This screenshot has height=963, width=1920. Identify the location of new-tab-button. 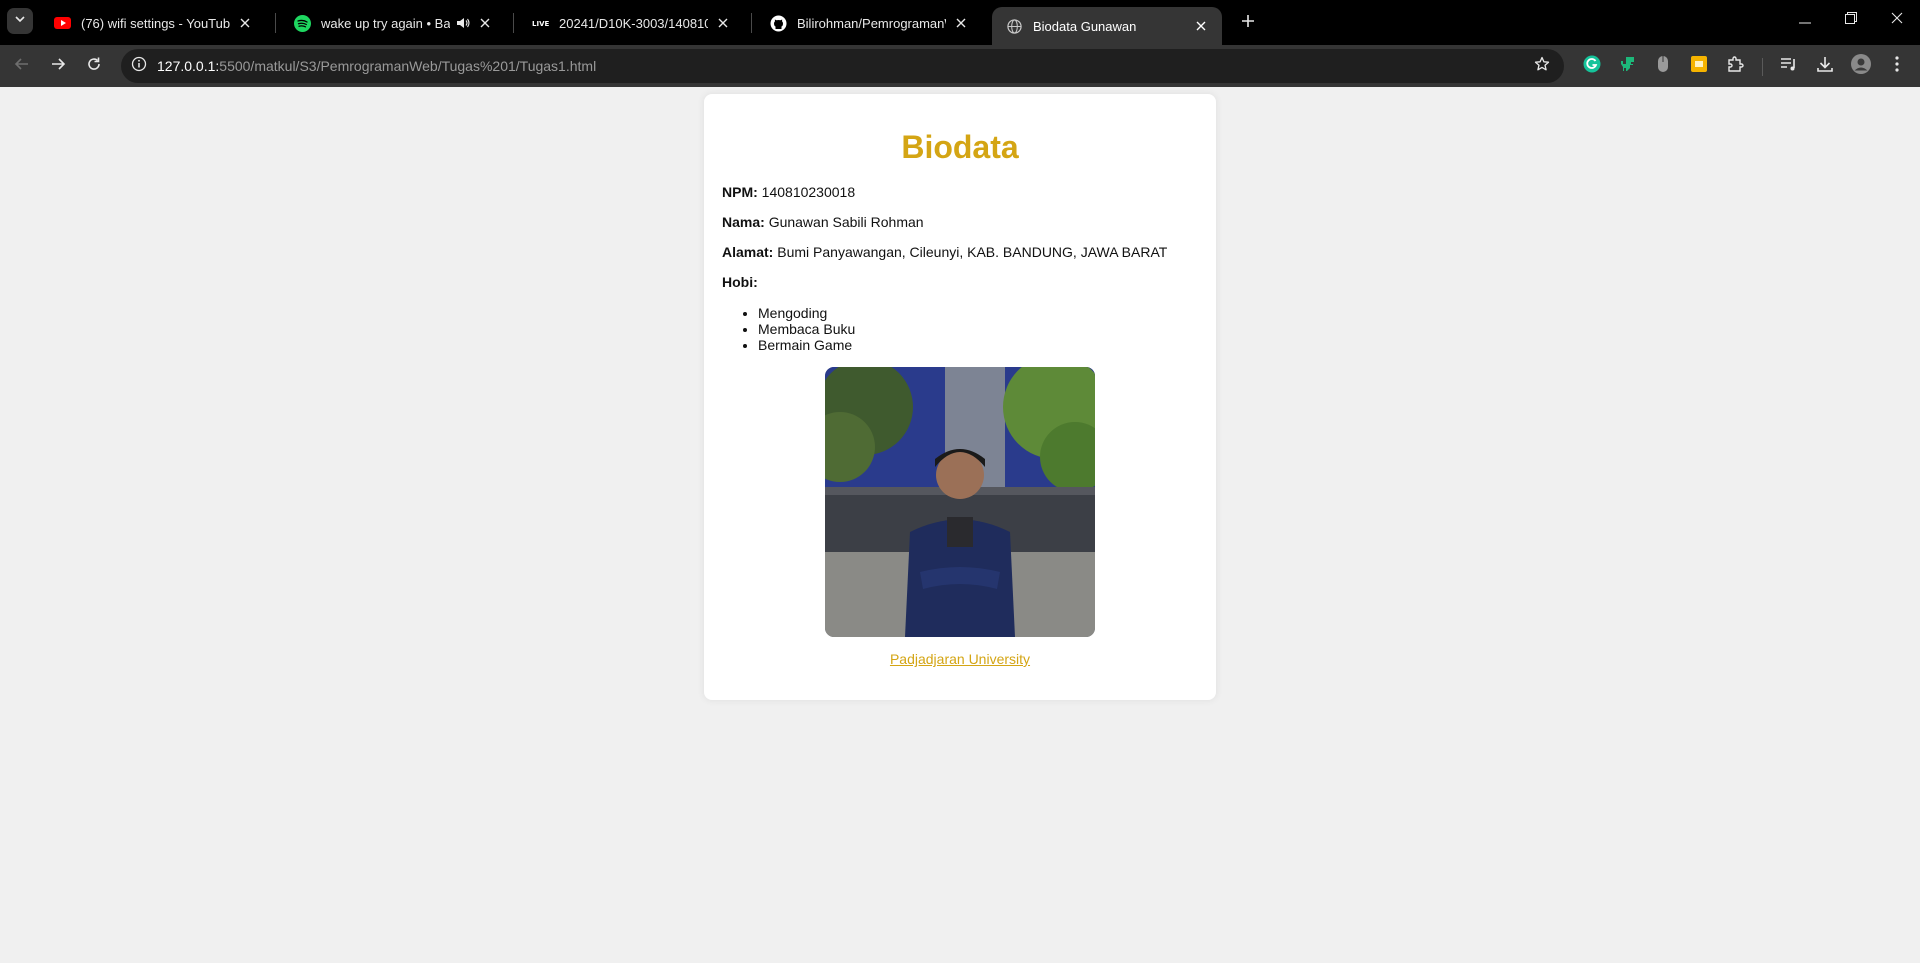
(1248, 23).